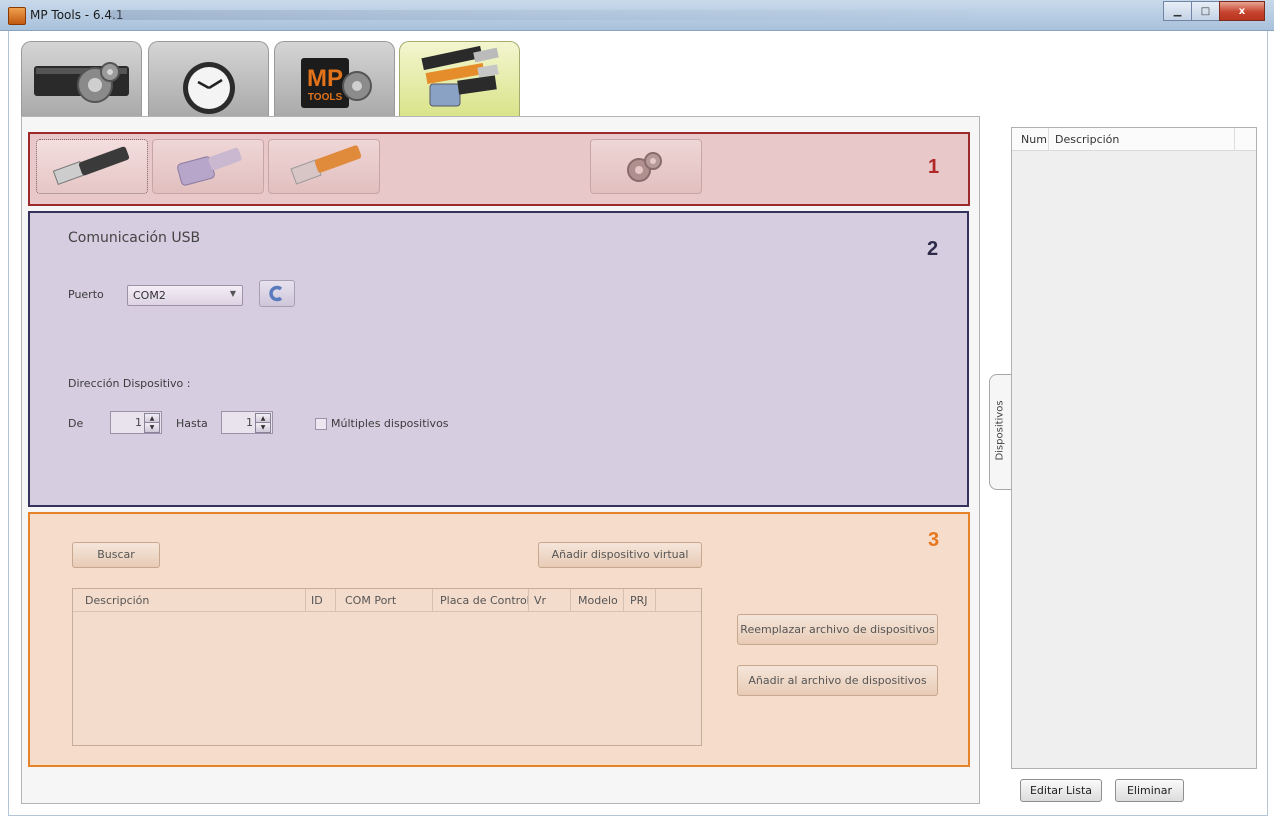 This screenshot has width=1274, height=817. Describe the element at coordinates (639, 600) in the screenshot. I see `column-header-prj: PRJ` at that location.